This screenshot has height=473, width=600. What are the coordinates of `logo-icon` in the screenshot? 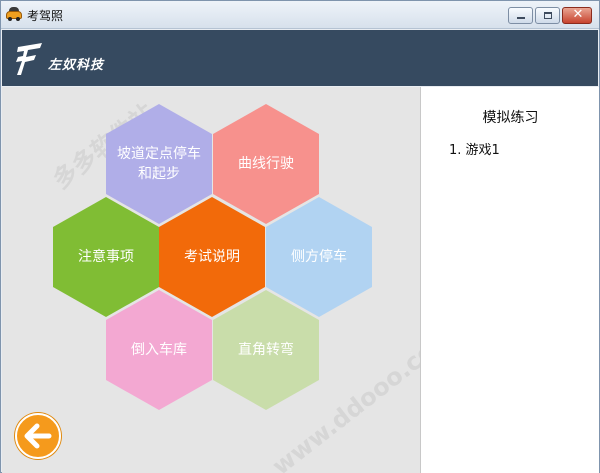 It's located at (29, 59).